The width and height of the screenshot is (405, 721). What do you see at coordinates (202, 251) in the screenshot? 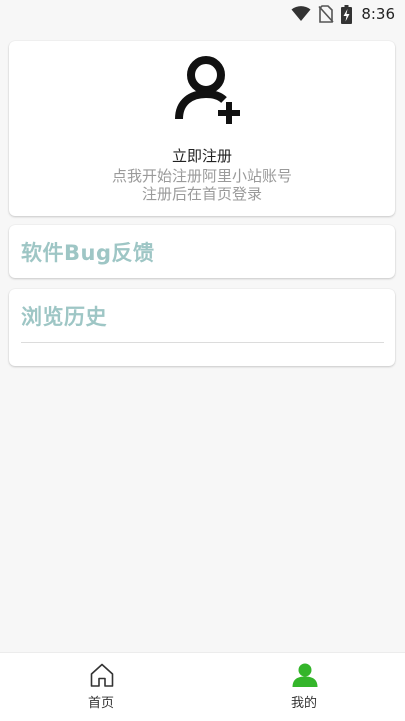
I see `bug-feedback-card: 软件Bug反馈` at bounding box center [202, 251].